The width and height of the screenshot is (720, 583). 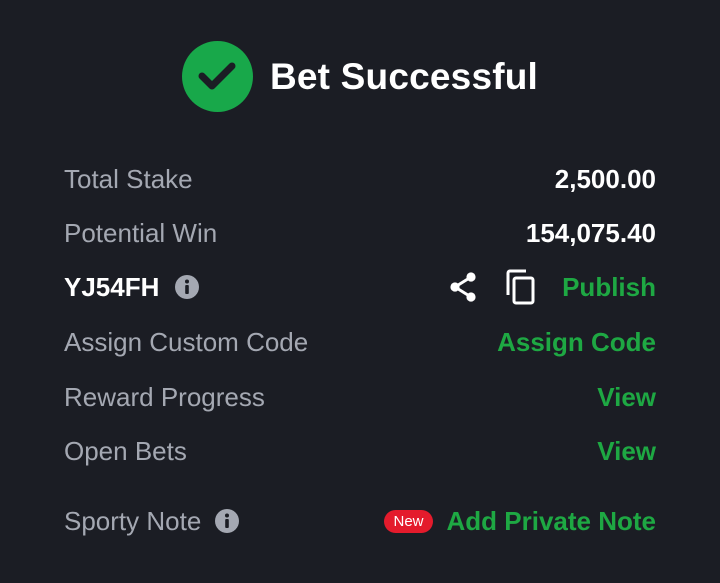 I want to click on custom-code-row: Assign Custom Code Assign Code, so click(x=360, y=342).